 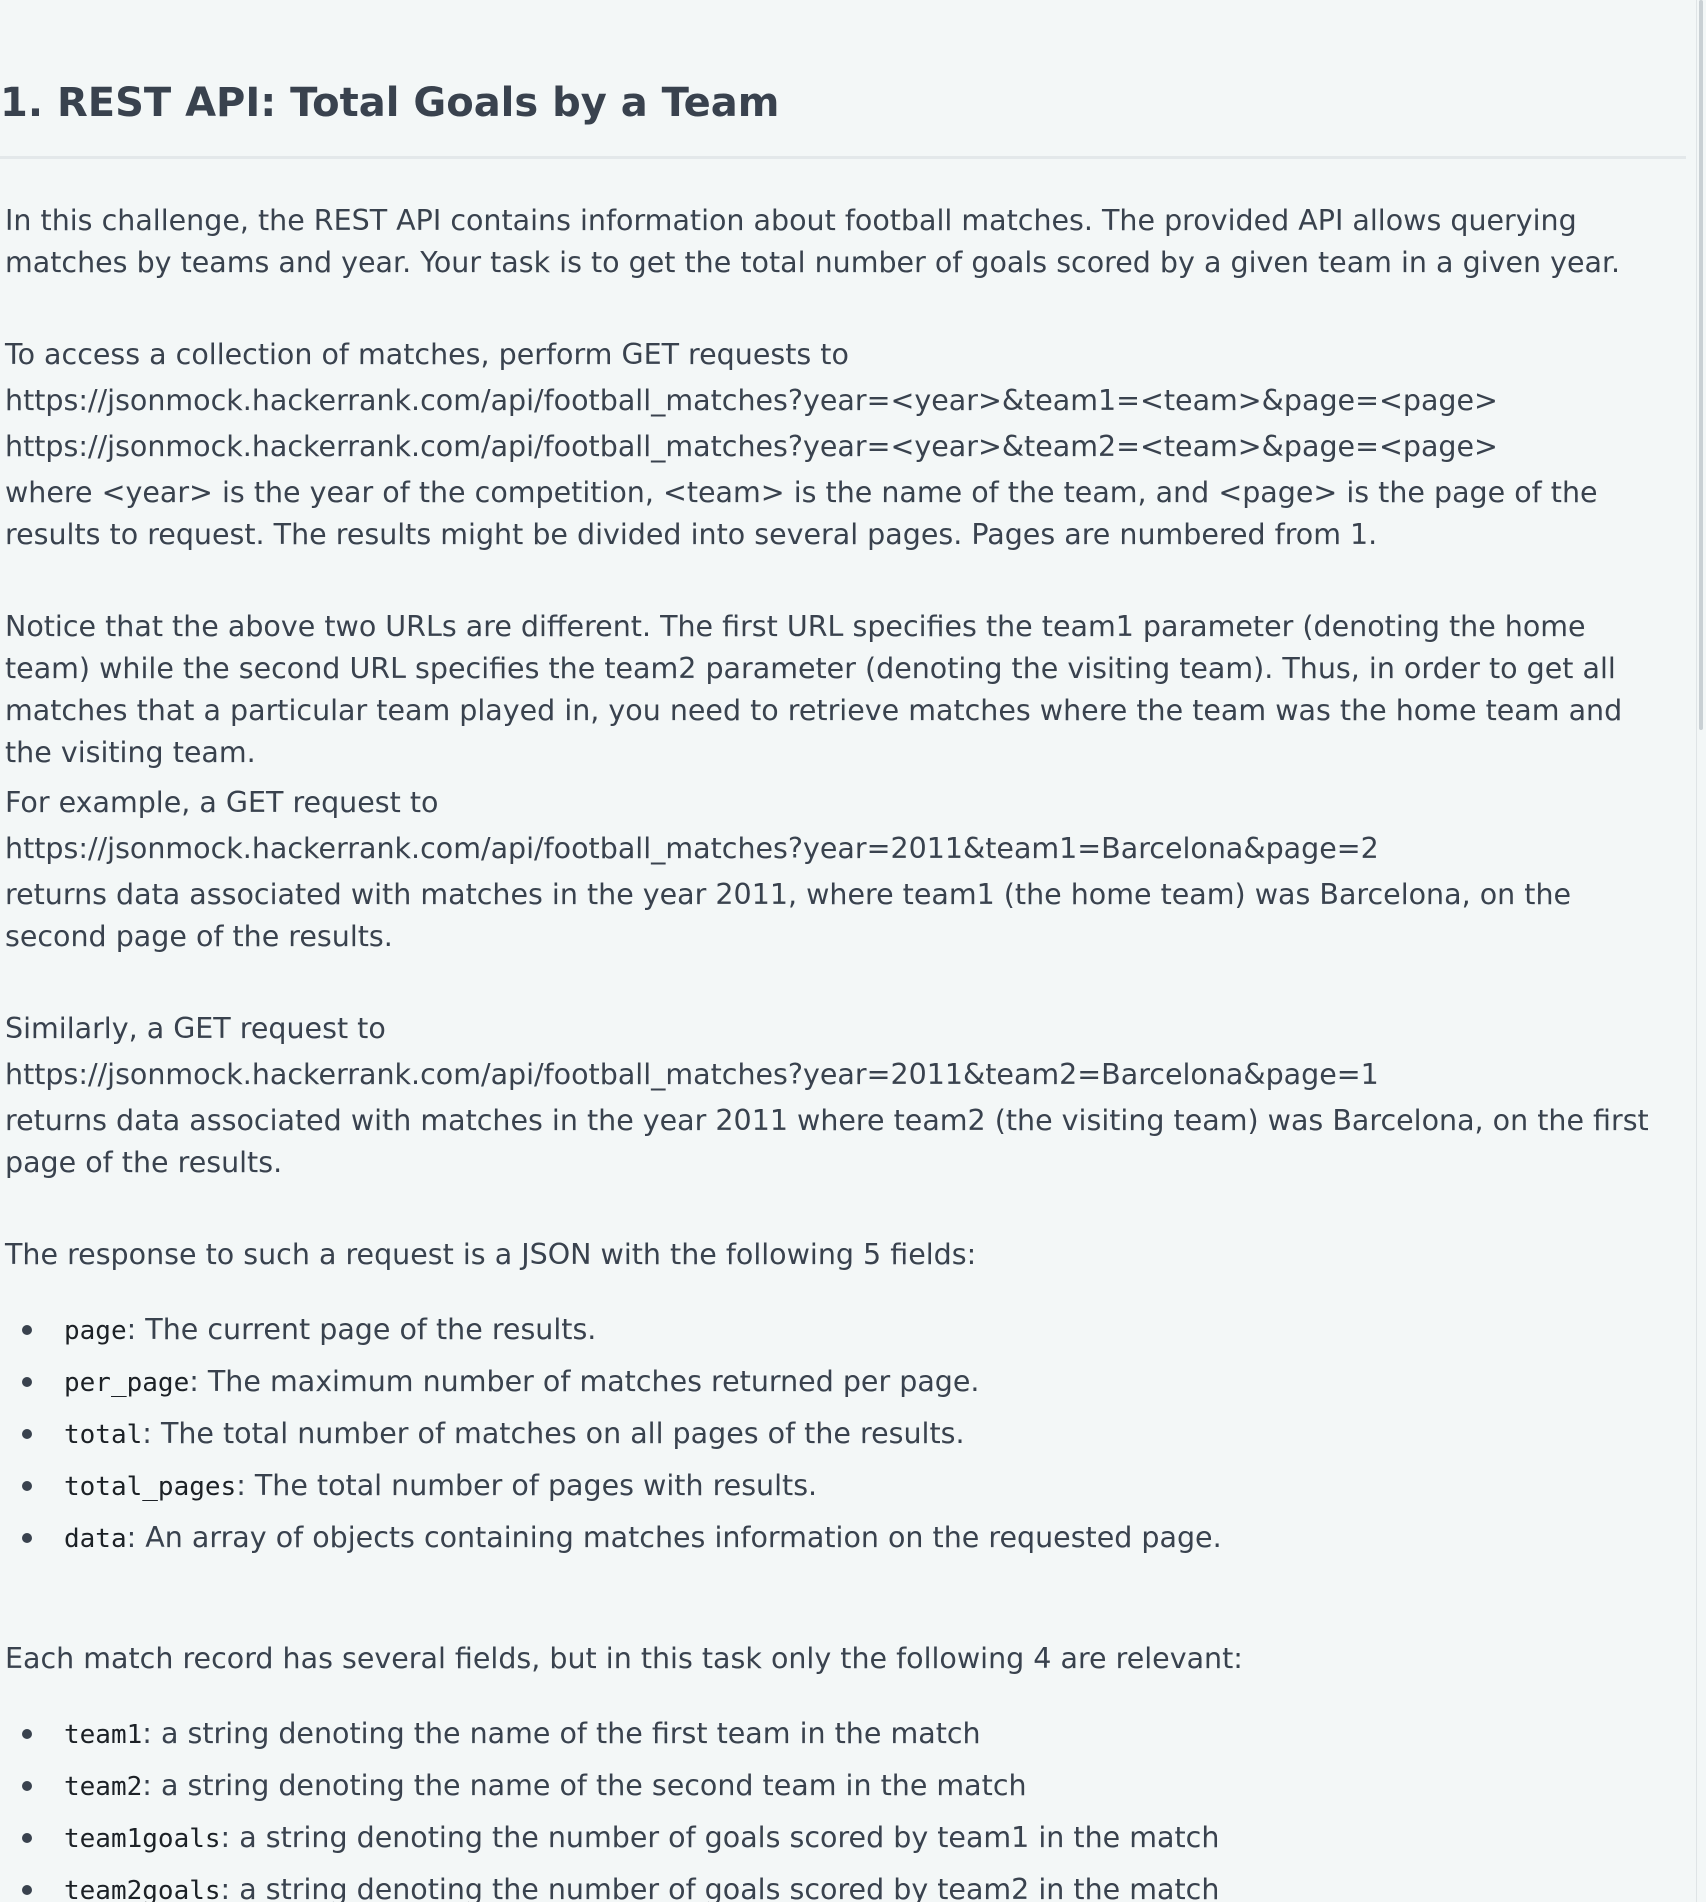 I want to click on example2-lead: Similarly, a GET request to, so click(x=195, y=1028).